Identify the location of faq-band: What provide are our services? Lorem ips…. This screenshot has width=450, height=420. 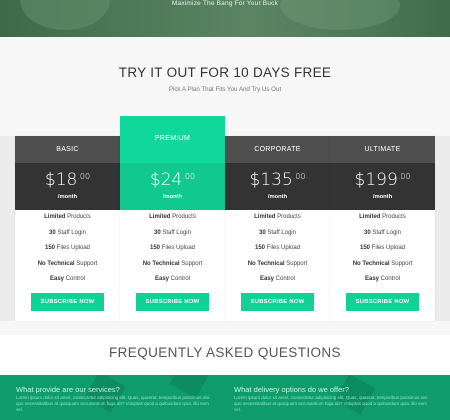
(225, 397).